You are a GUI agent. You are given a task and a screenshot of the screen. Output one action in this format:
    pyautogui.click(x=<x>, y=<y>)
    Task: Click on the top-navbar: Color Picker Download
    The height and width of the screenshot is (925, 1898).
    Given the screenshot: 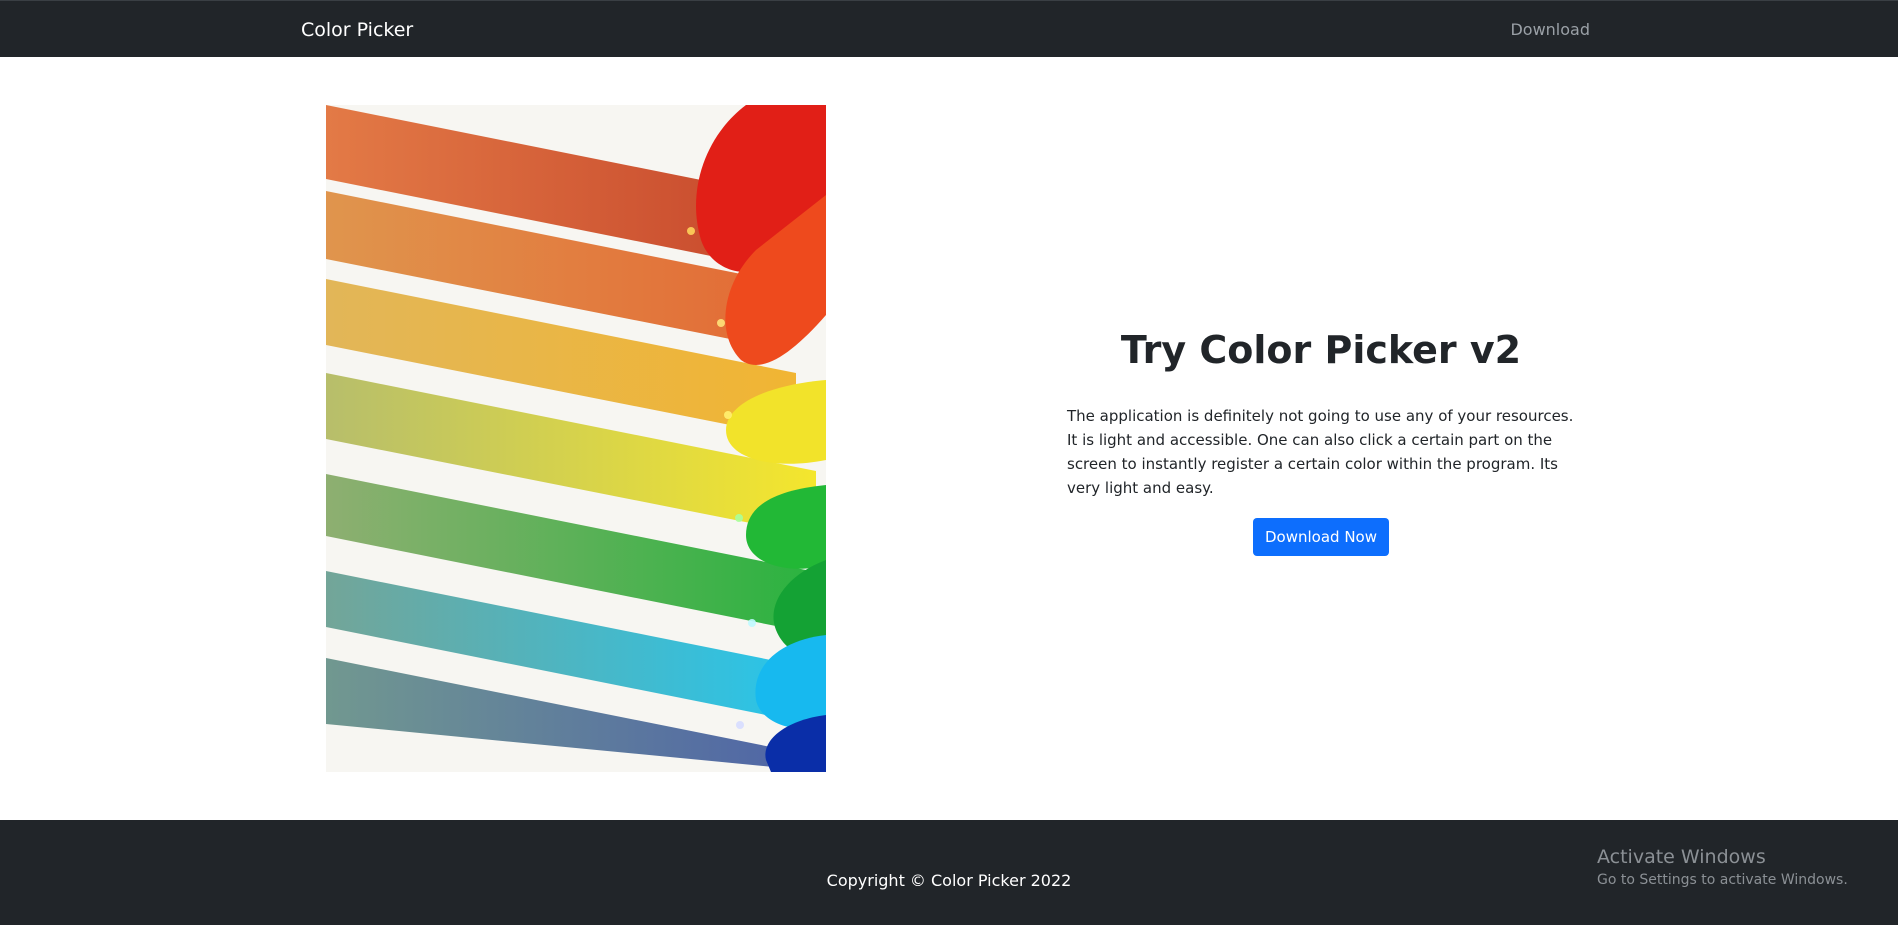 What is the action you would take?
    pyautogui.click(x=949, y=28)
    